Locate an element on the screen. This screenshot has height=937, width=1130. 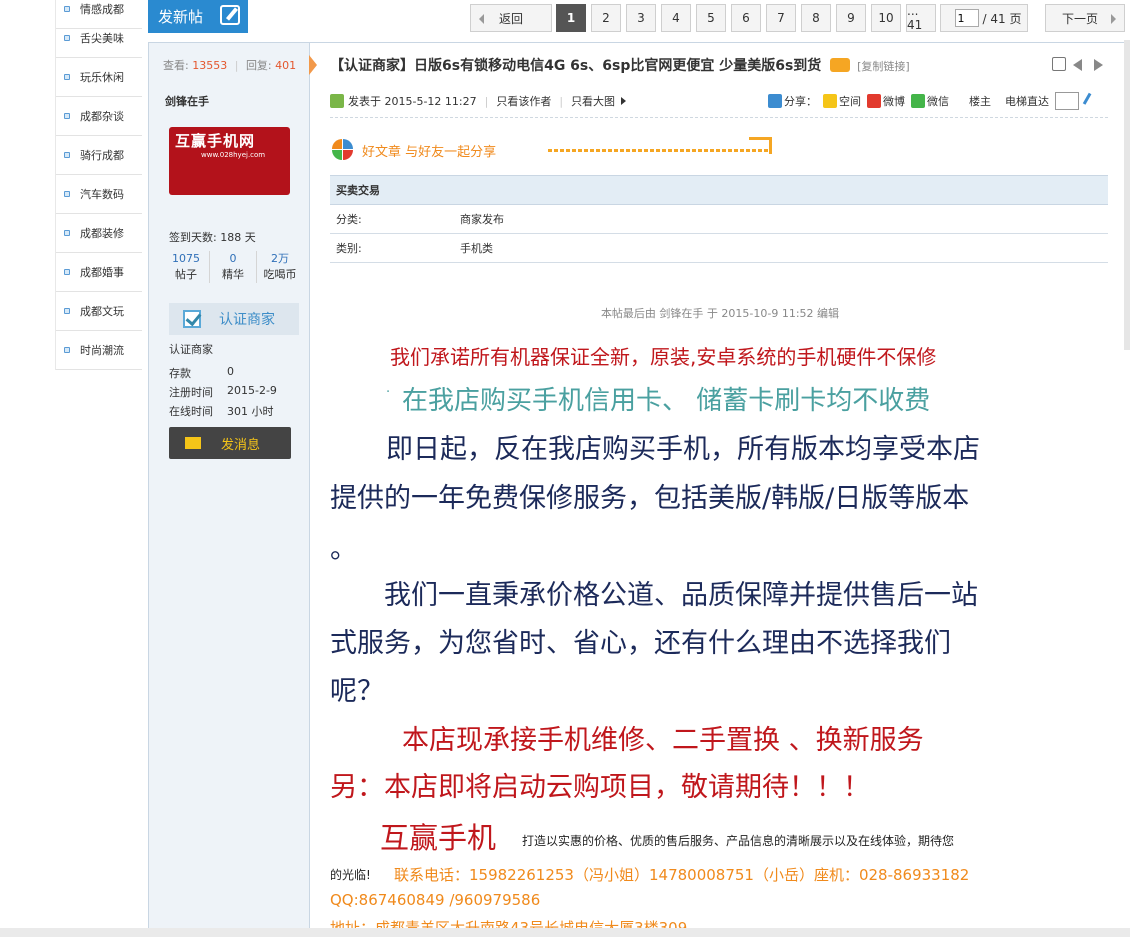
nav-item: 玩乐休闲 is located at coordinates (99, 77).